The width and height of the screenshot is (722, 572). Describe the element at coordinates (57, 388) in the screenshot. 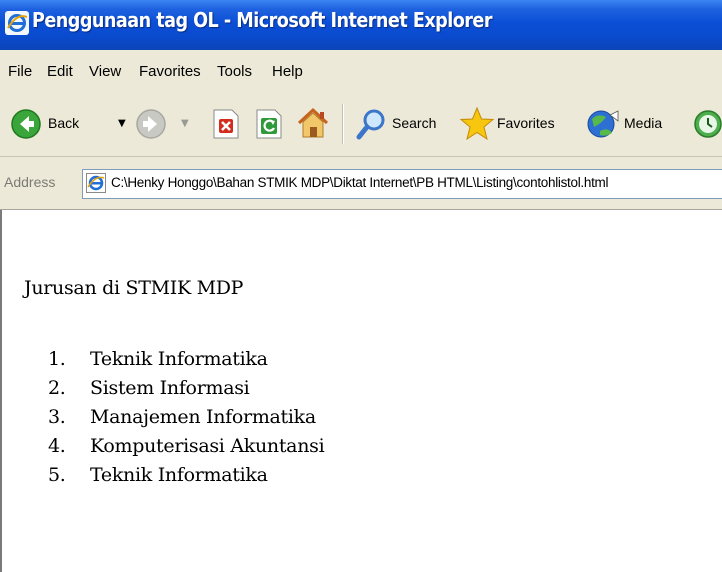

I see `list-number: 2.` at that location.